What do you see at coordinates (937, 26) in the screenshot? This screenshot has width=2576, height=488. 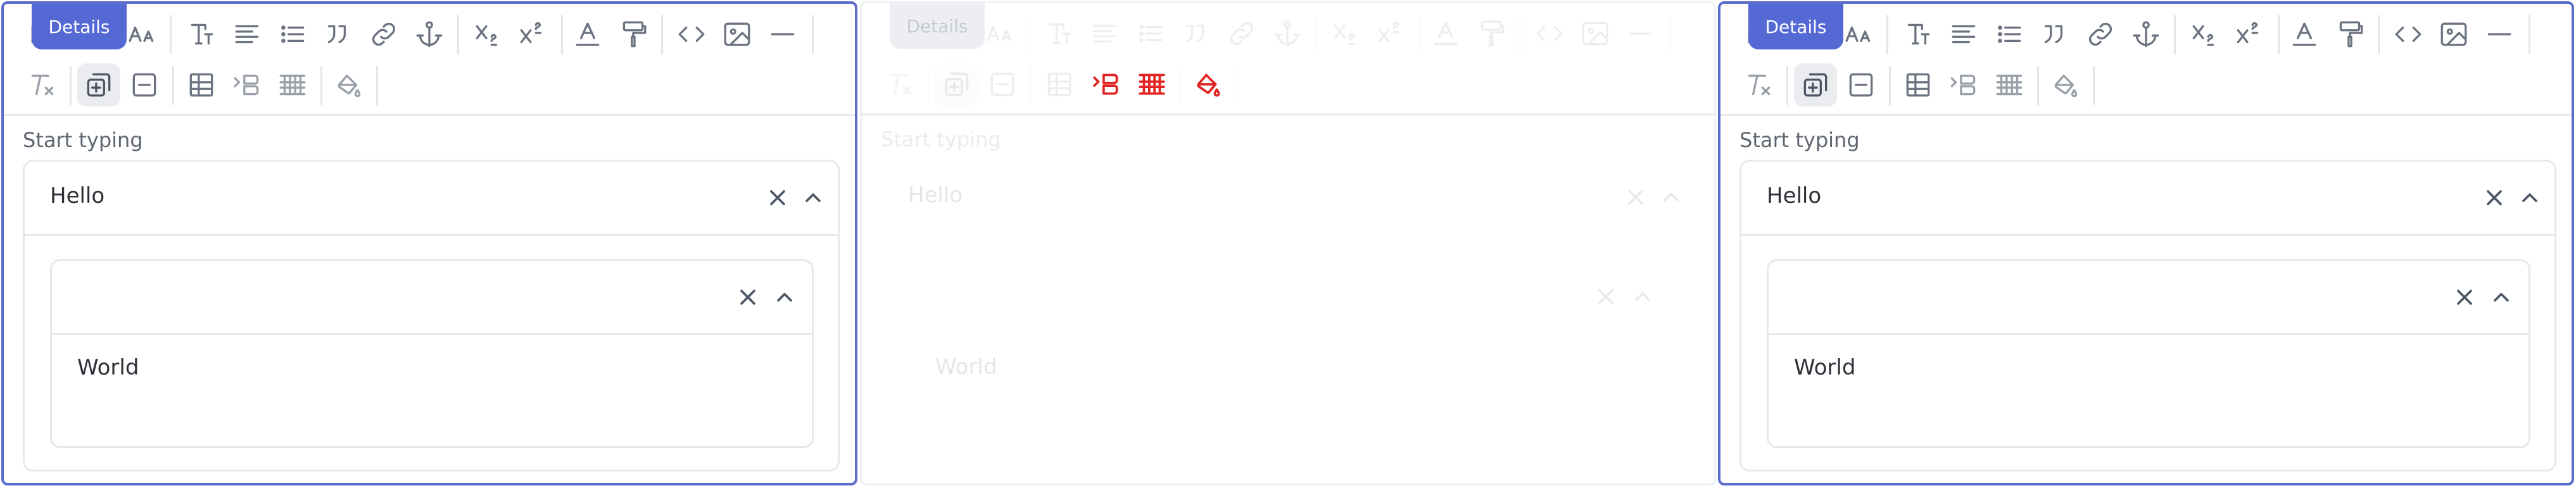 I see `details-tooltip: Details` at bounding box center [937, 26].